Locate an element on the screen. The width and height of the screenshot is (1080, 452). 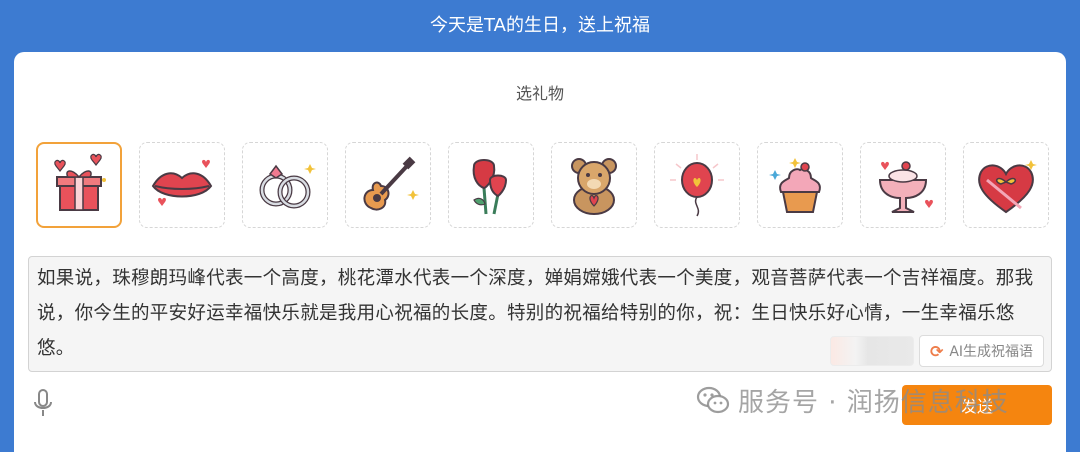
send-button: 发送 is located at coordinates (977, 405).